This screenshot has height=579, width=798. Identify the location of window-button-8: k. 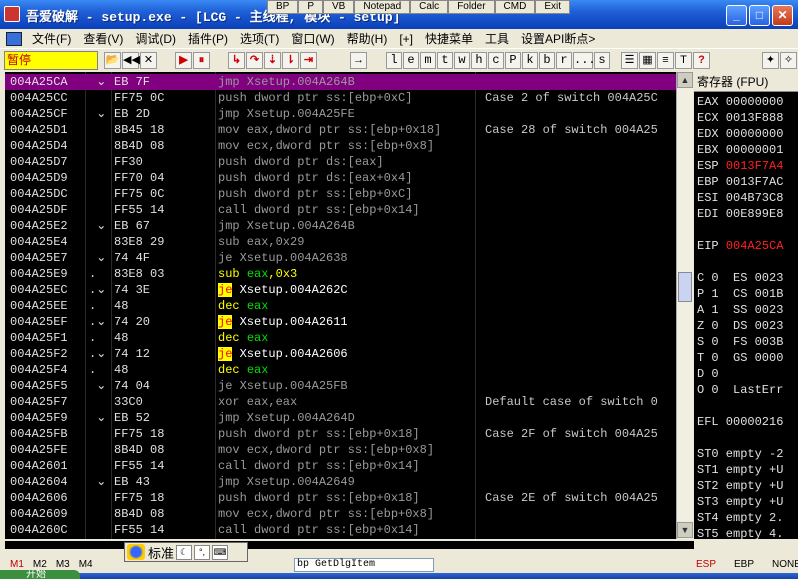
(530, 60).